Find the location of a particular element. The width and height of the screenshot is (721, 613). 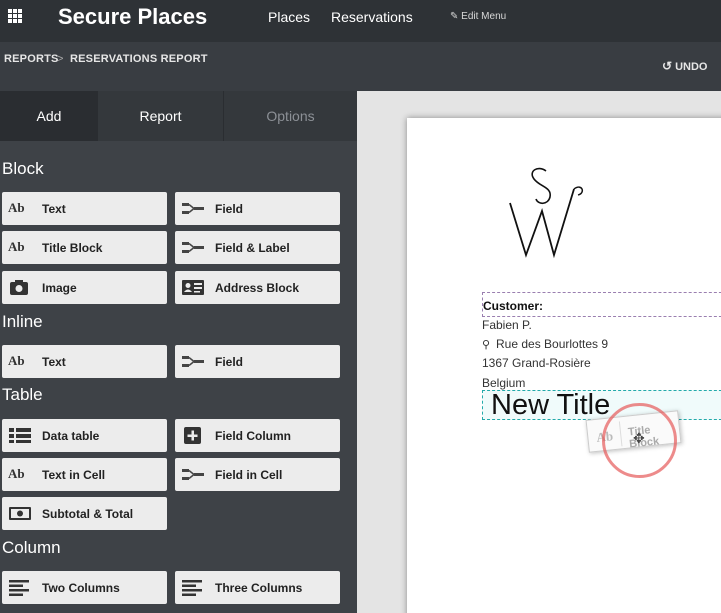

button-label: Data table is located at coordinates (71, 436).